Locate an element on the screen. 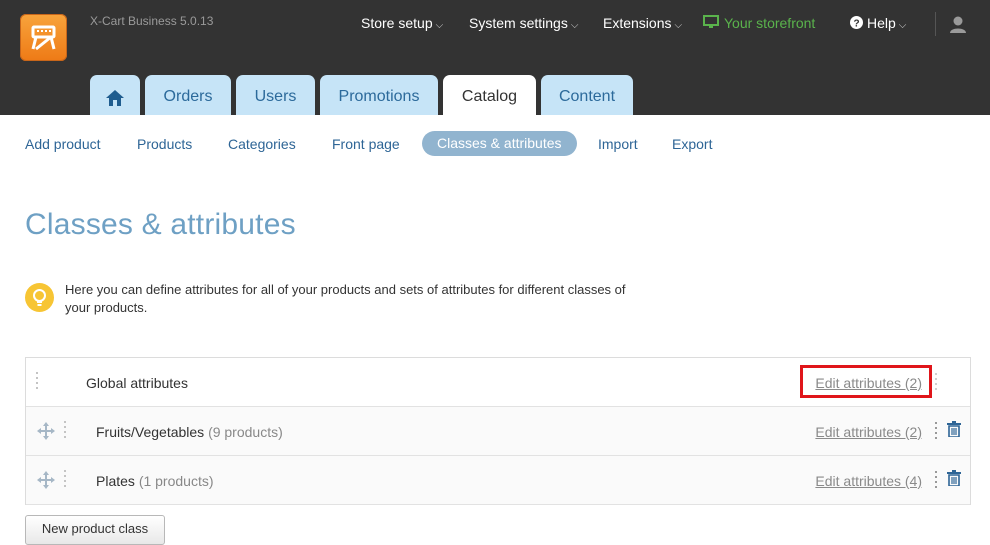  xcart-logo is located at coordinates (43, 37).